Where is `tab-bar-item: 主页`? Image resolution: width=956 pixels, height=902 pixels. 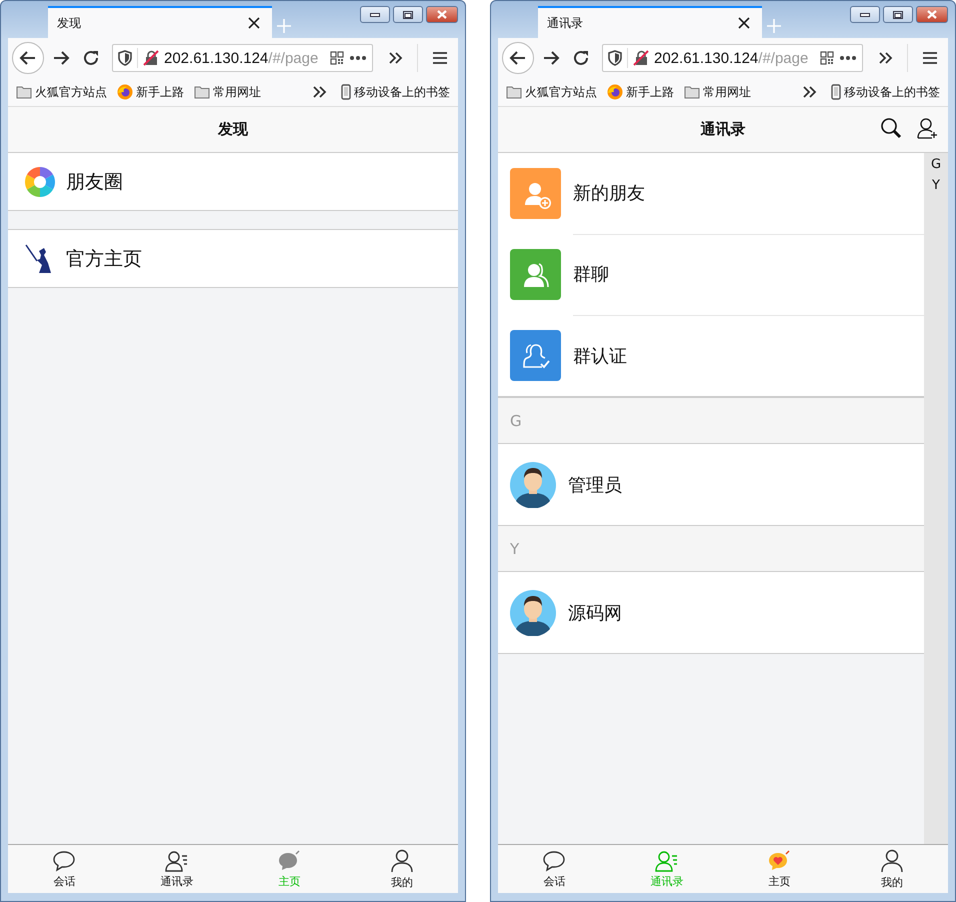 tab-bar-item: 主页 is located at coordinates (779, 869).